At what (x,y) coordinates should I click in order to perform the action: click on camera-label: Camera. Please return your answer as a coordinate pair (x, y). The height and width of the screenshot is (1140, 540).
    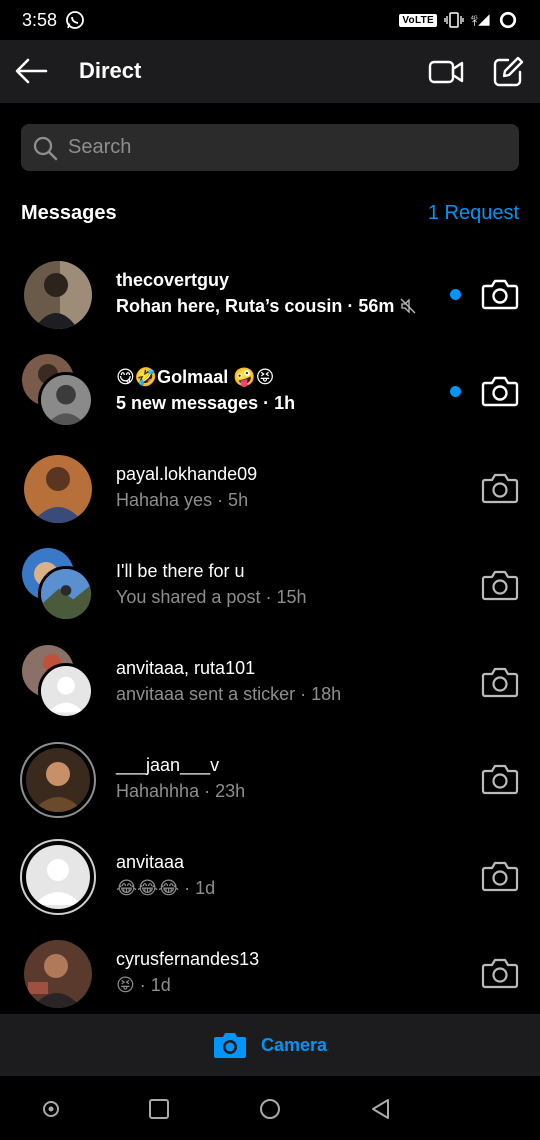
    Looking at the image, I should click on (294, 1044).